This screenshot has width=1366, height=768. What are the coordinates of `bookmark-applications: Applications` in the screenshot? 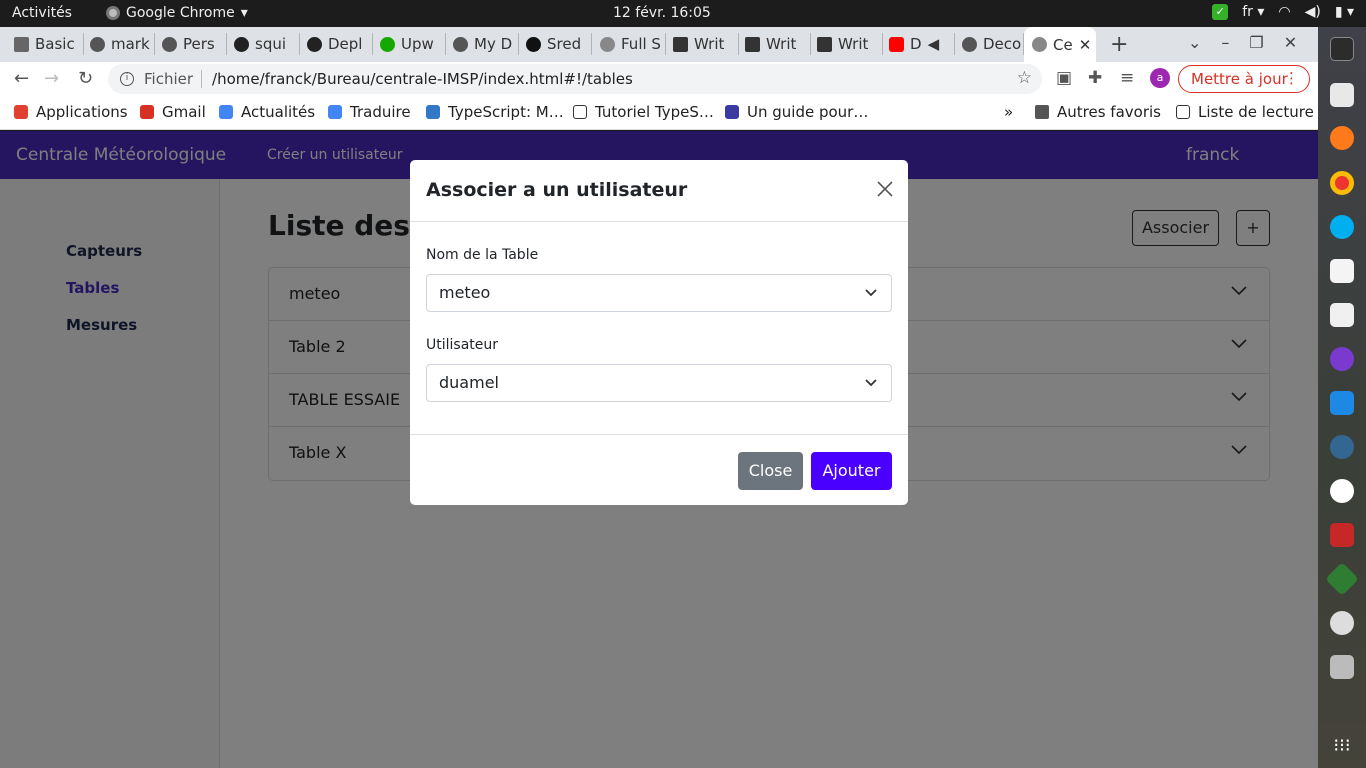 It's located at (71, 112).